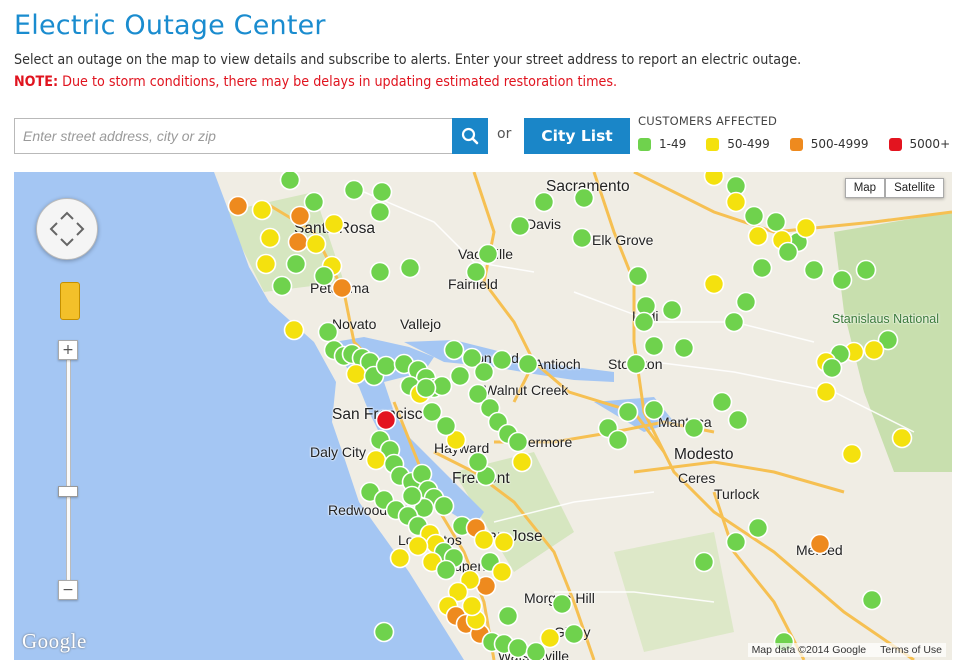 This screenshot has height=672, width=980. I want to click on zoom-slider-handle, so click(68, 491).